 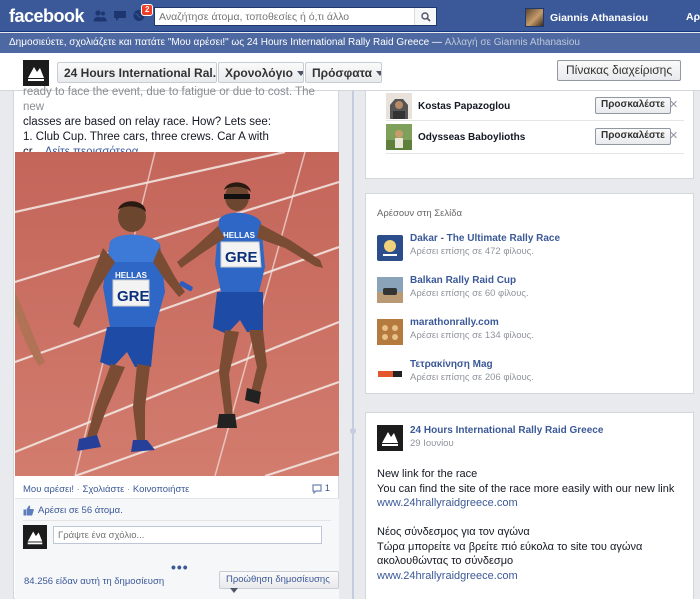 What do you see at coordinates (317, 488) in the screenshot?
I see `comment-bubble-icon` at bounding box center [317, 488].